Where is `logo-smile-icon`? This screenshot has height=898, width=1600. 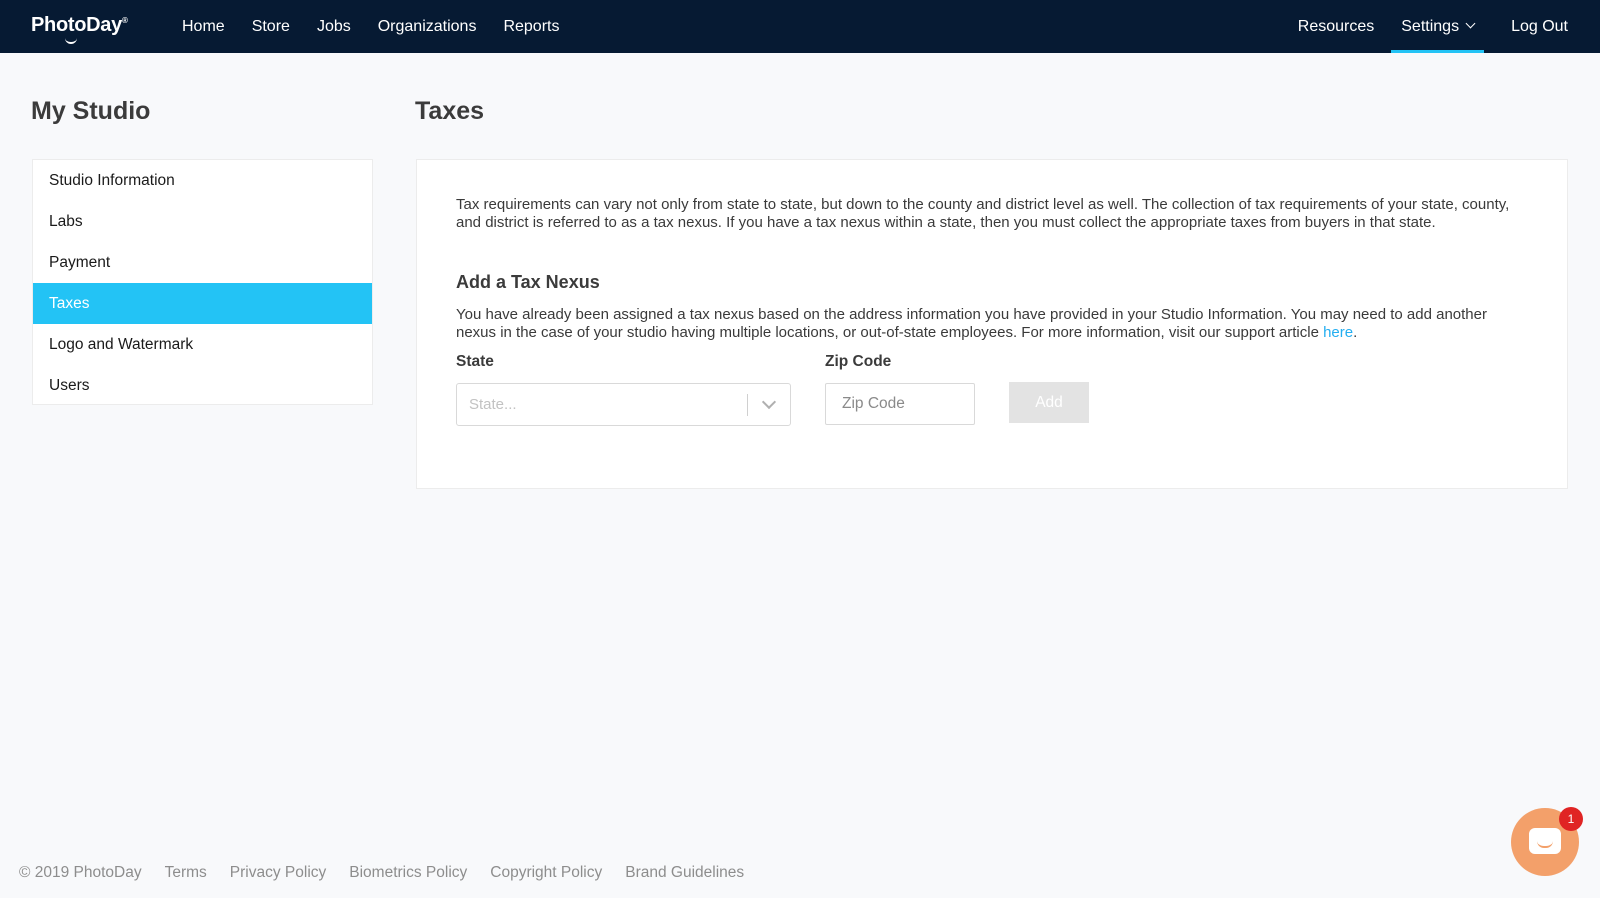 logo-smile-icon is located at coordinates (71, 40).